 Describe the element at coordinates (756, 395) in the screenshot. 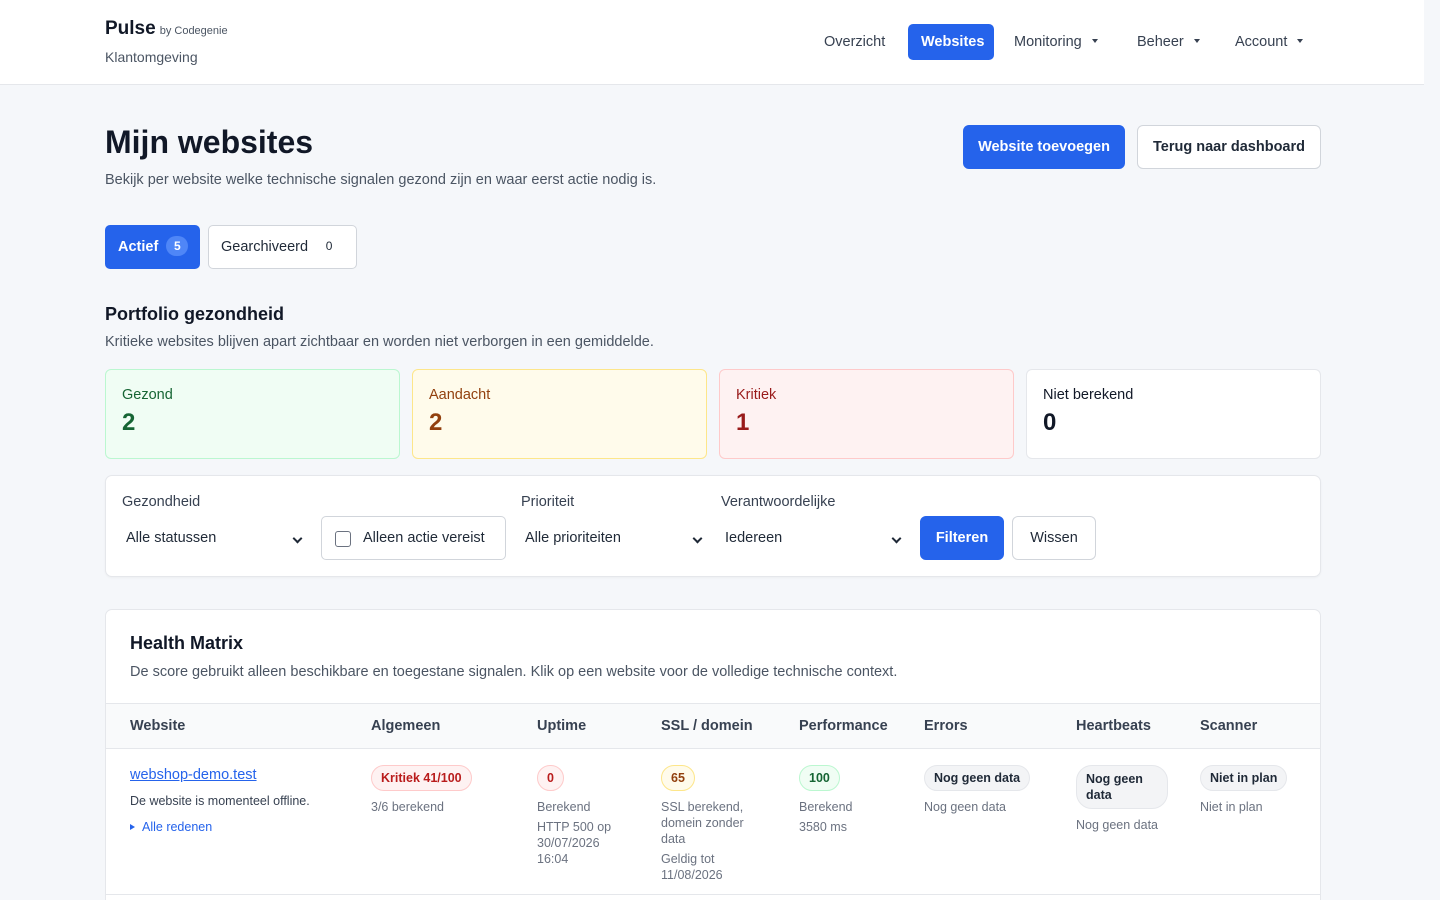

I see `stat-critical-label: Kritiek` at that location.